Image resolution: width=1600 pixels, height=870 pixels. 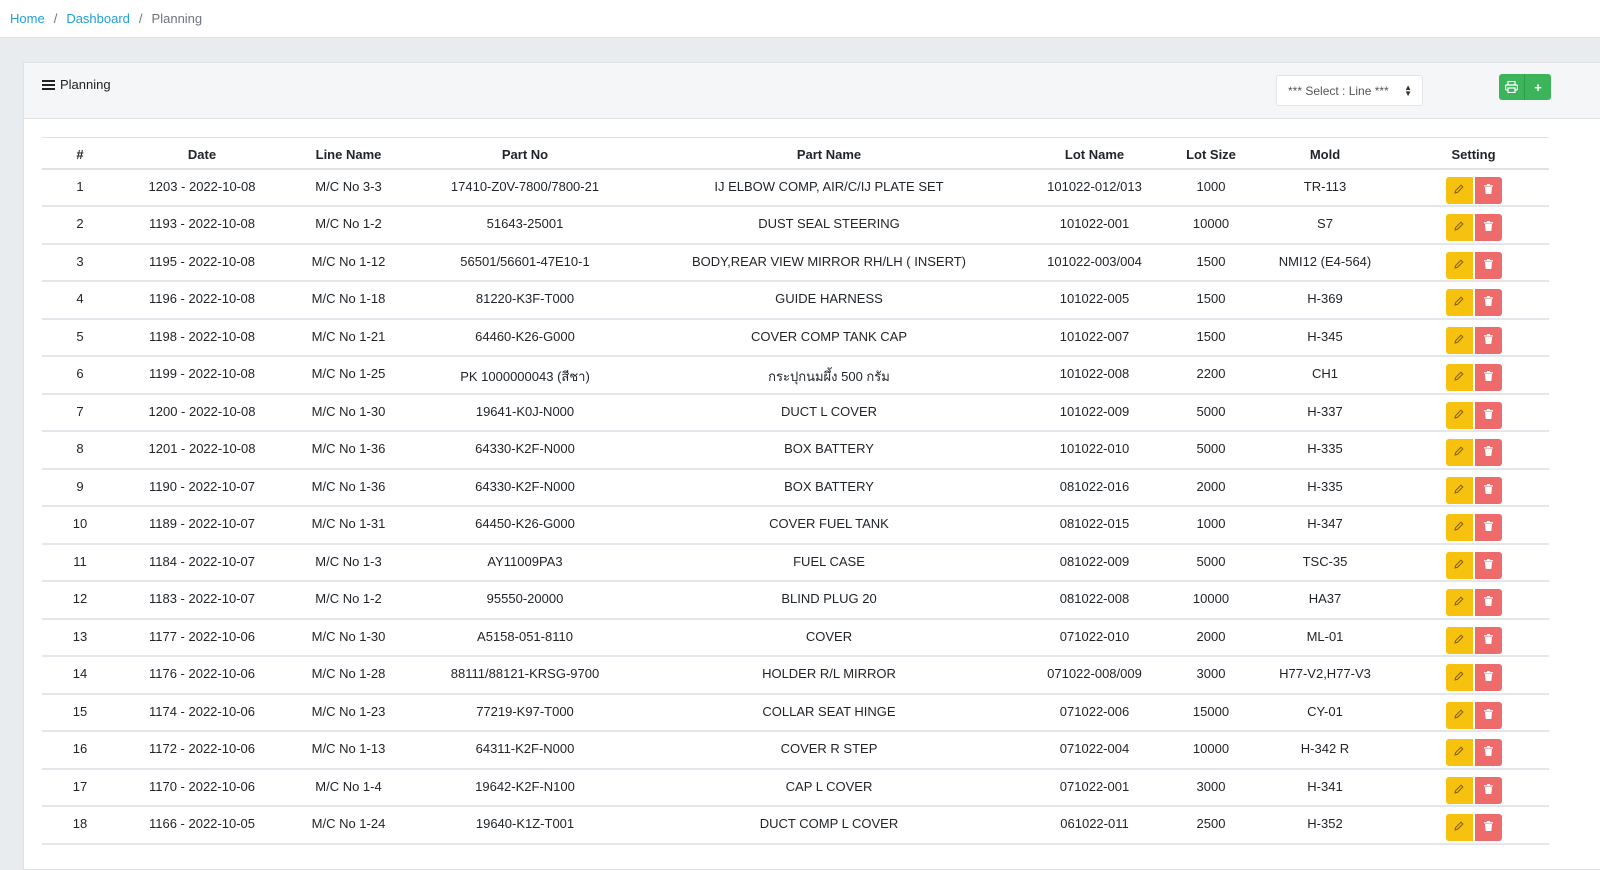 I want to click on column-header-mold: Mold, so click(x=1325, y=153).